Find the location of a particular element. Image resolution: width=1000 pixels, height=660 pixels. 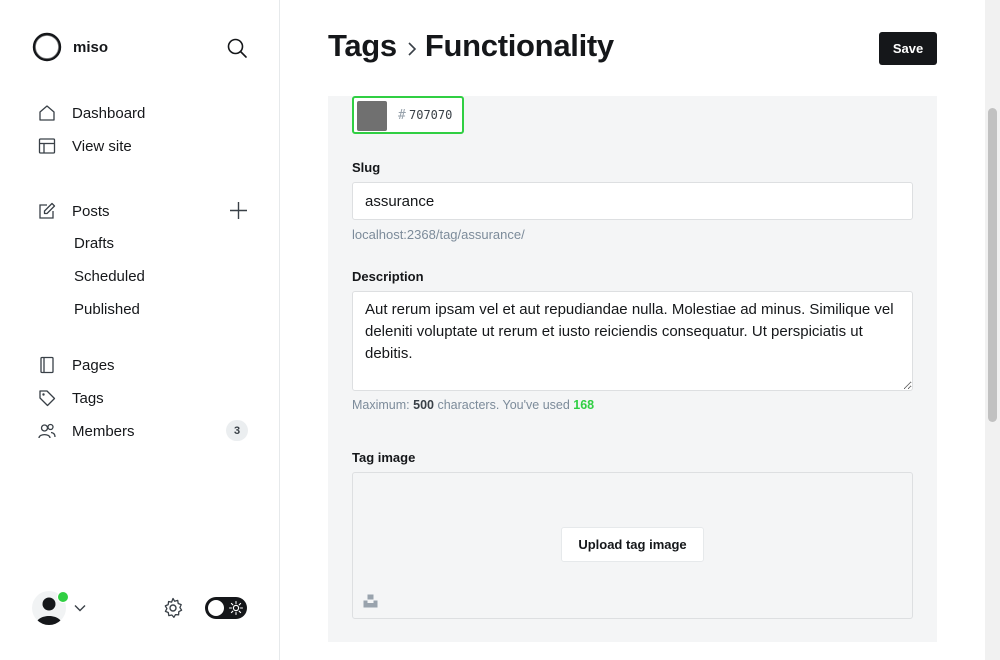

home-icon is located at coordinates (47, 113).